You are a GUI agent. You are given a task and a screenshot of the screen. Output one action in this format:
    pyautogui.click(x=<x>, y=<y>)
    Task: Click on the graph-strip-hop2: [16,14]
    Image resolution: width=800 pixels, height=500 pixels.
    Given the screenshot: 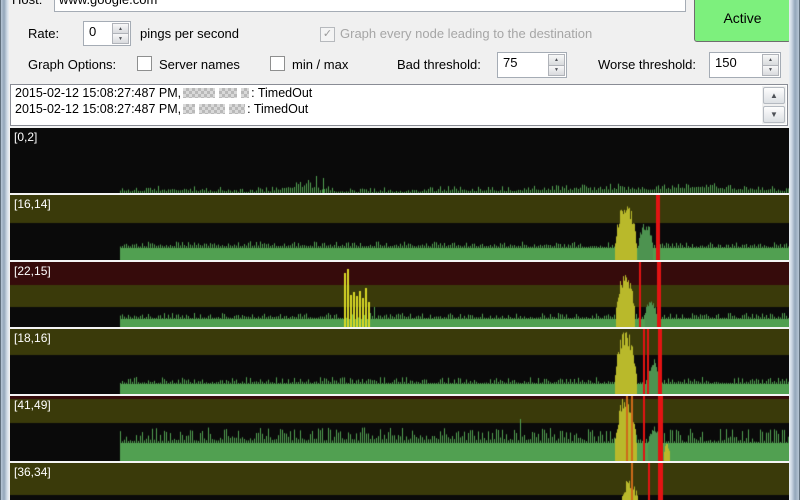 What is the action you would take?
    pyautogui.click(x=400, y=227)
    